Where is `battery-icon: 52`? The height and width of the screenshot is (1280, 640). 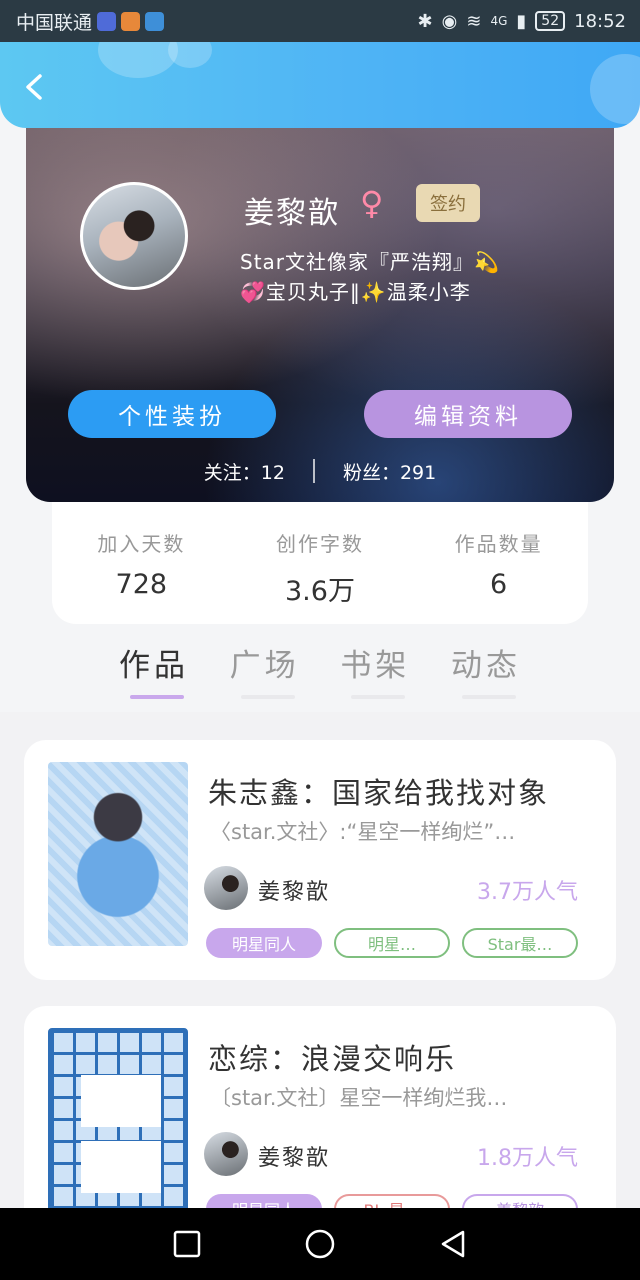
battery-icon: 52 is located at coordinates (550, 21).